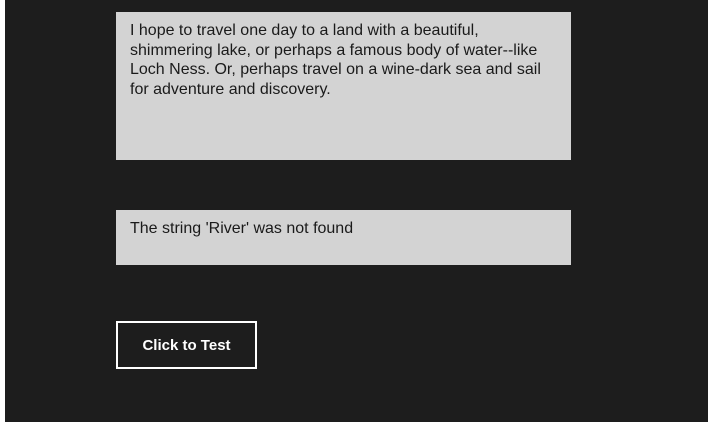 The width and height of the screenshot is (717, 427). I want to click on result-text-box: The string 'River' was not found, so click(343, 237).